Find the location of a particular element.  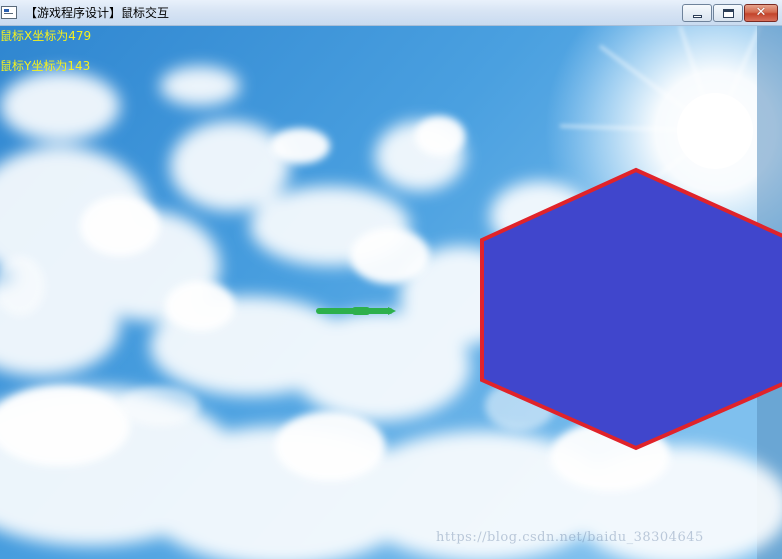

minimize-button is located at coordinates (697, 13).